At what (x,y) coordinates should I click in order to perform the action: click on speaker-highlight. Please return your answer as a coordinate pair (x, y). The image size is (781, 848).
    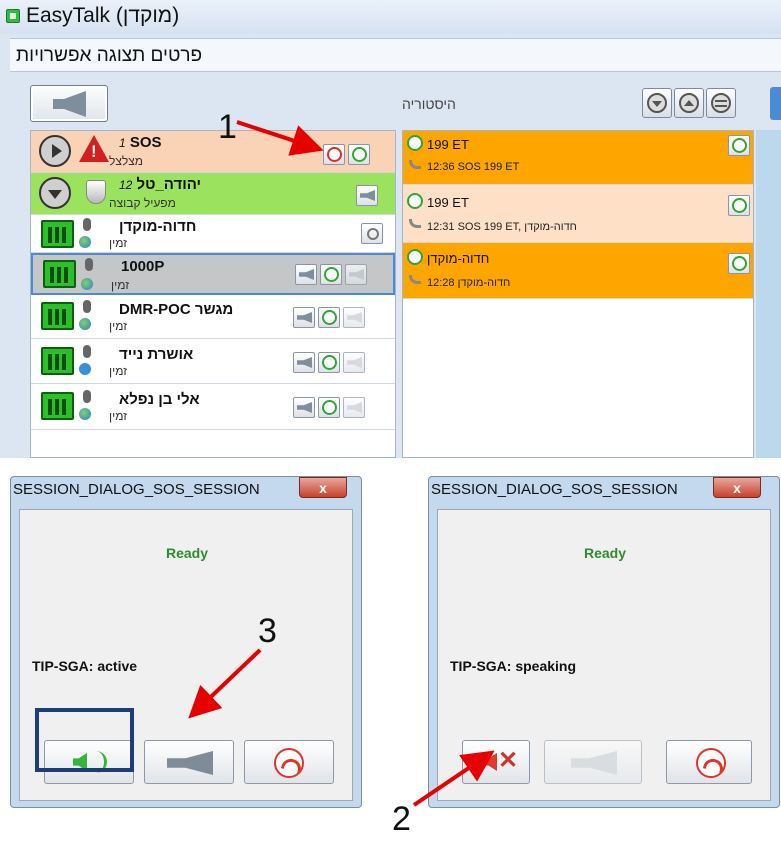
    Looking at the image, I should click on (84, 740).